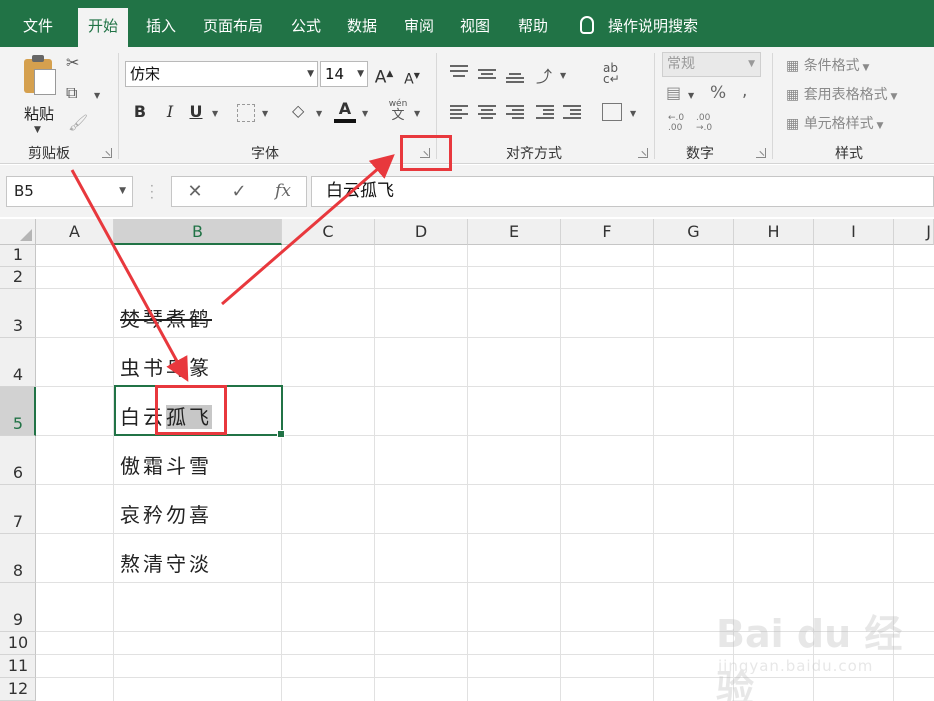  I want to click on table-icon: ▦, so click(795, 95).